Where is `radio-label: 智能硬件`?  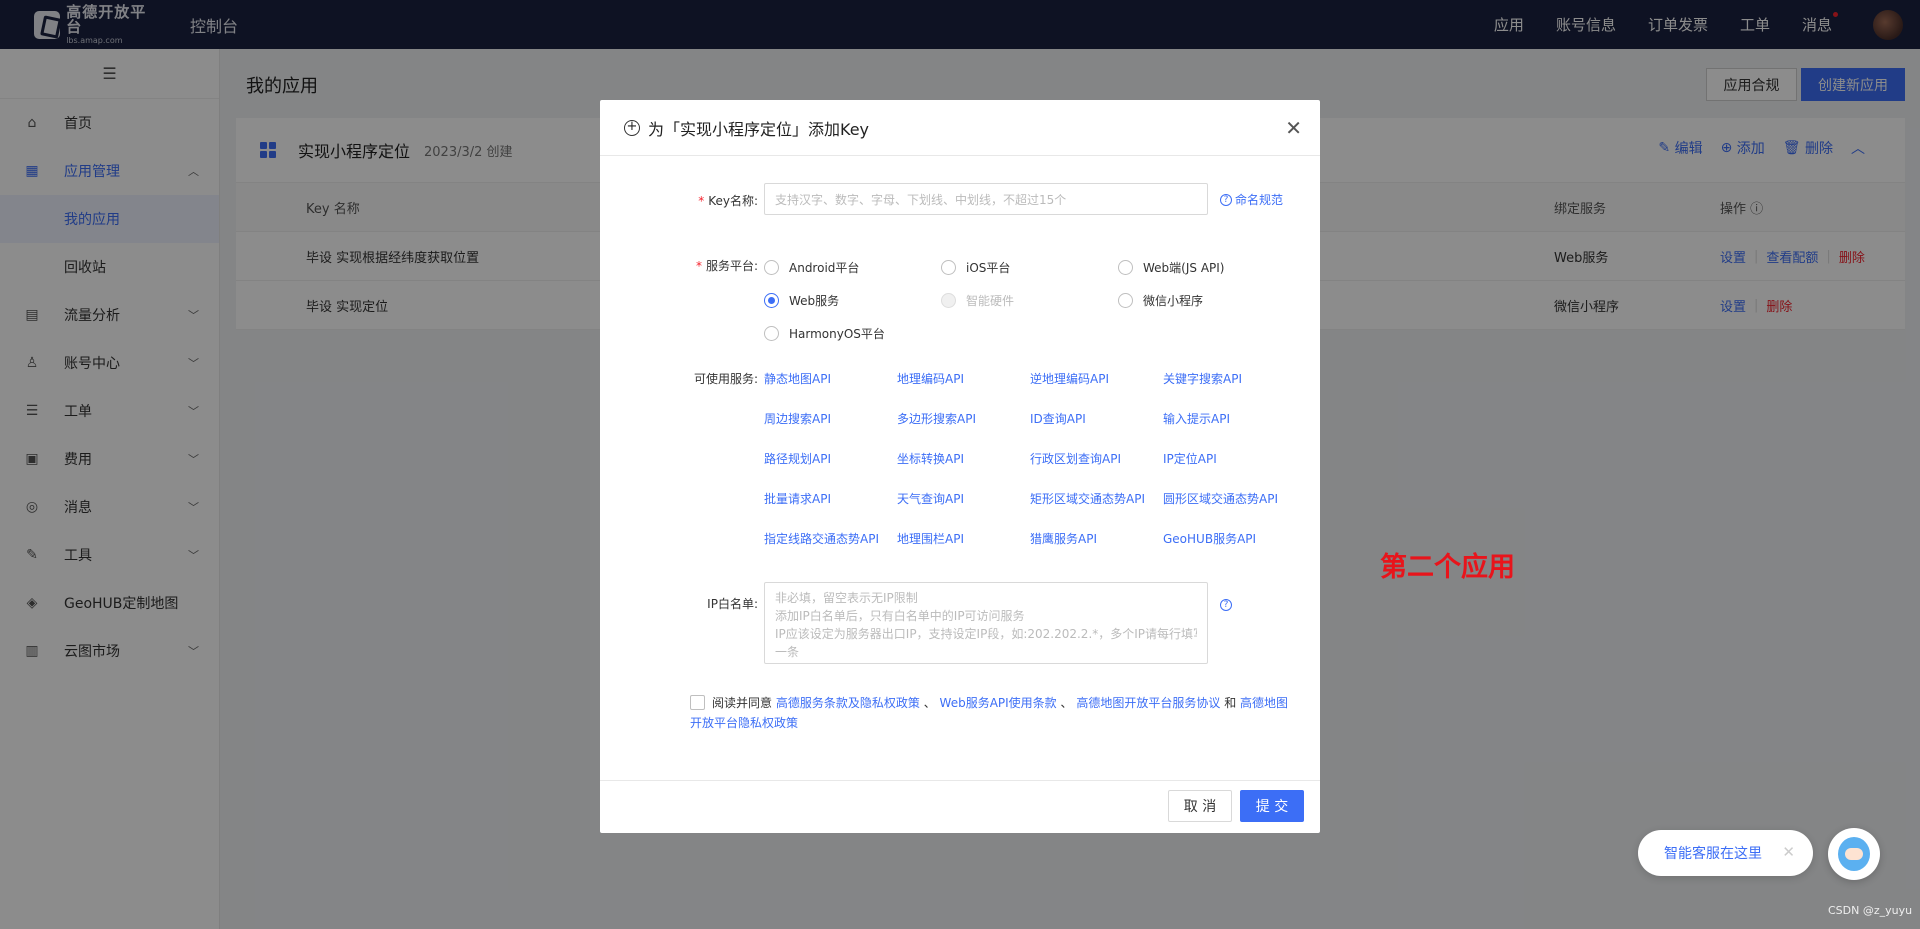 radio-label: 智能硬件 is located at coordinates (990, 301).